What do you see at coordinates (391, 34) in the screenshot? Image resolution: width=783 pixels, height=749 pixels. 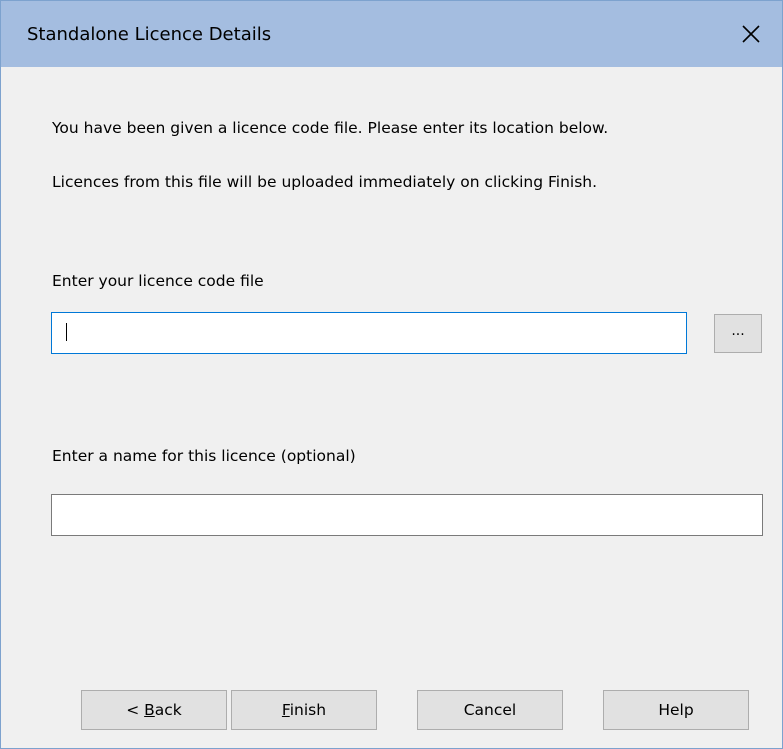 I see `title-bar: Standalone Licence Details` at bounding box center [391, 34].